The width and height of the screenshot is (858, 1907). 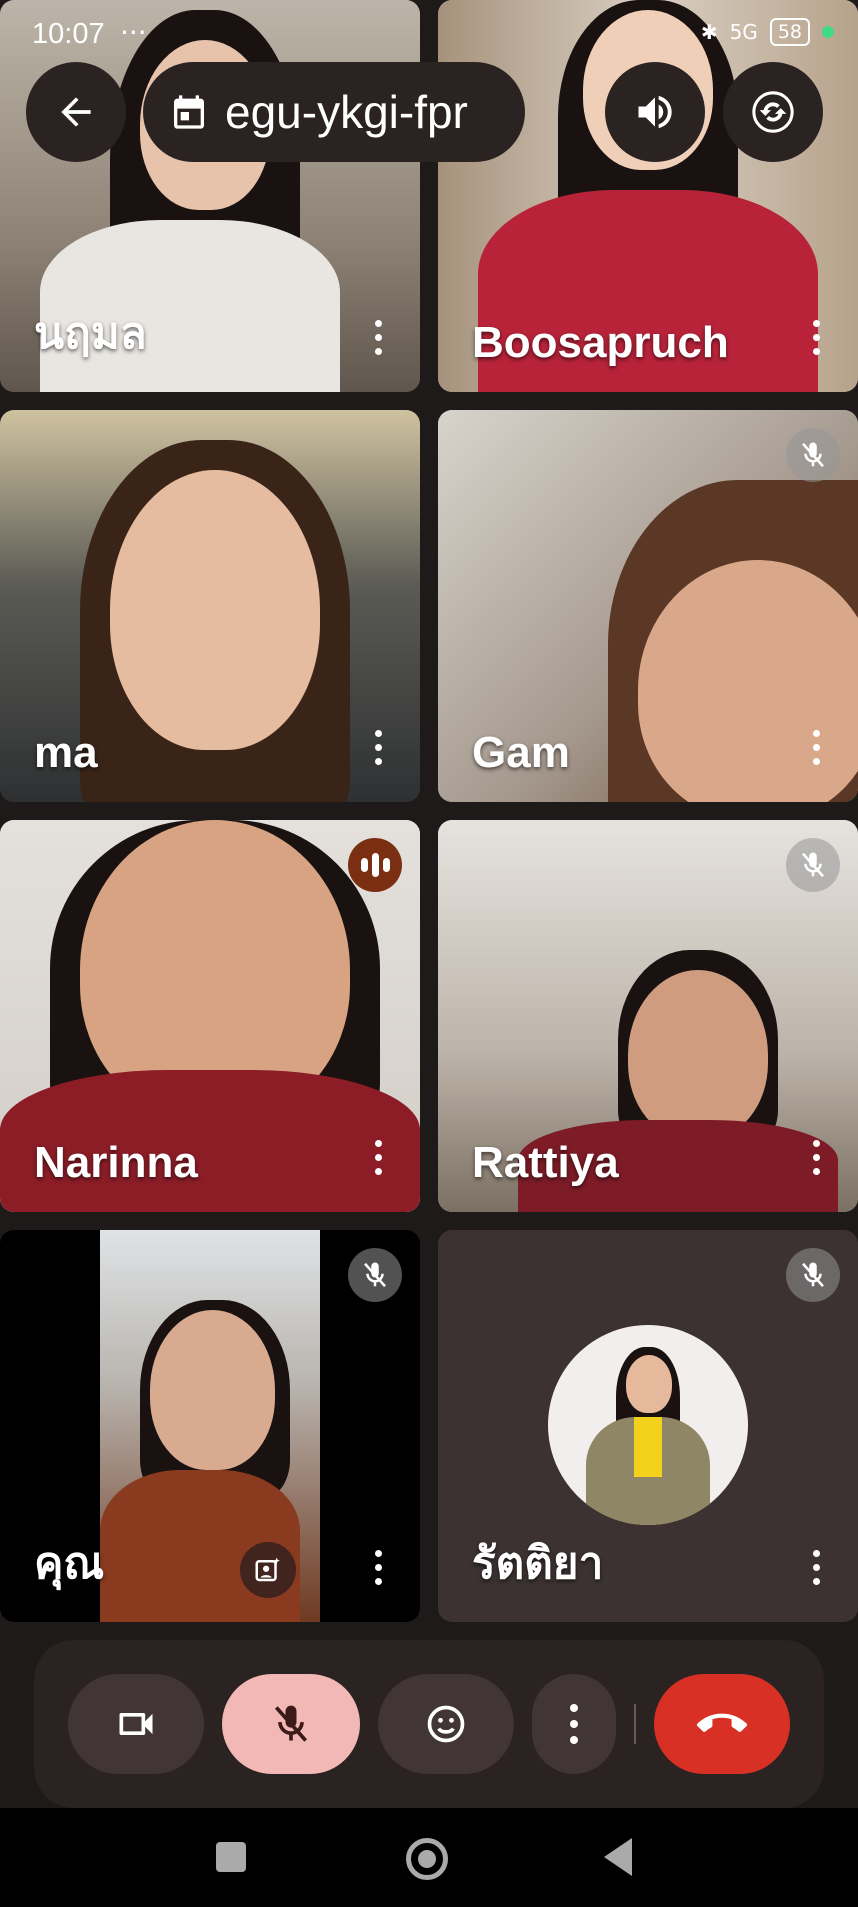 What do you see at coordinates (709, 32) in the screenshot?
I see `bluetooth-icon: ✱` at bounding box center [709, 32].